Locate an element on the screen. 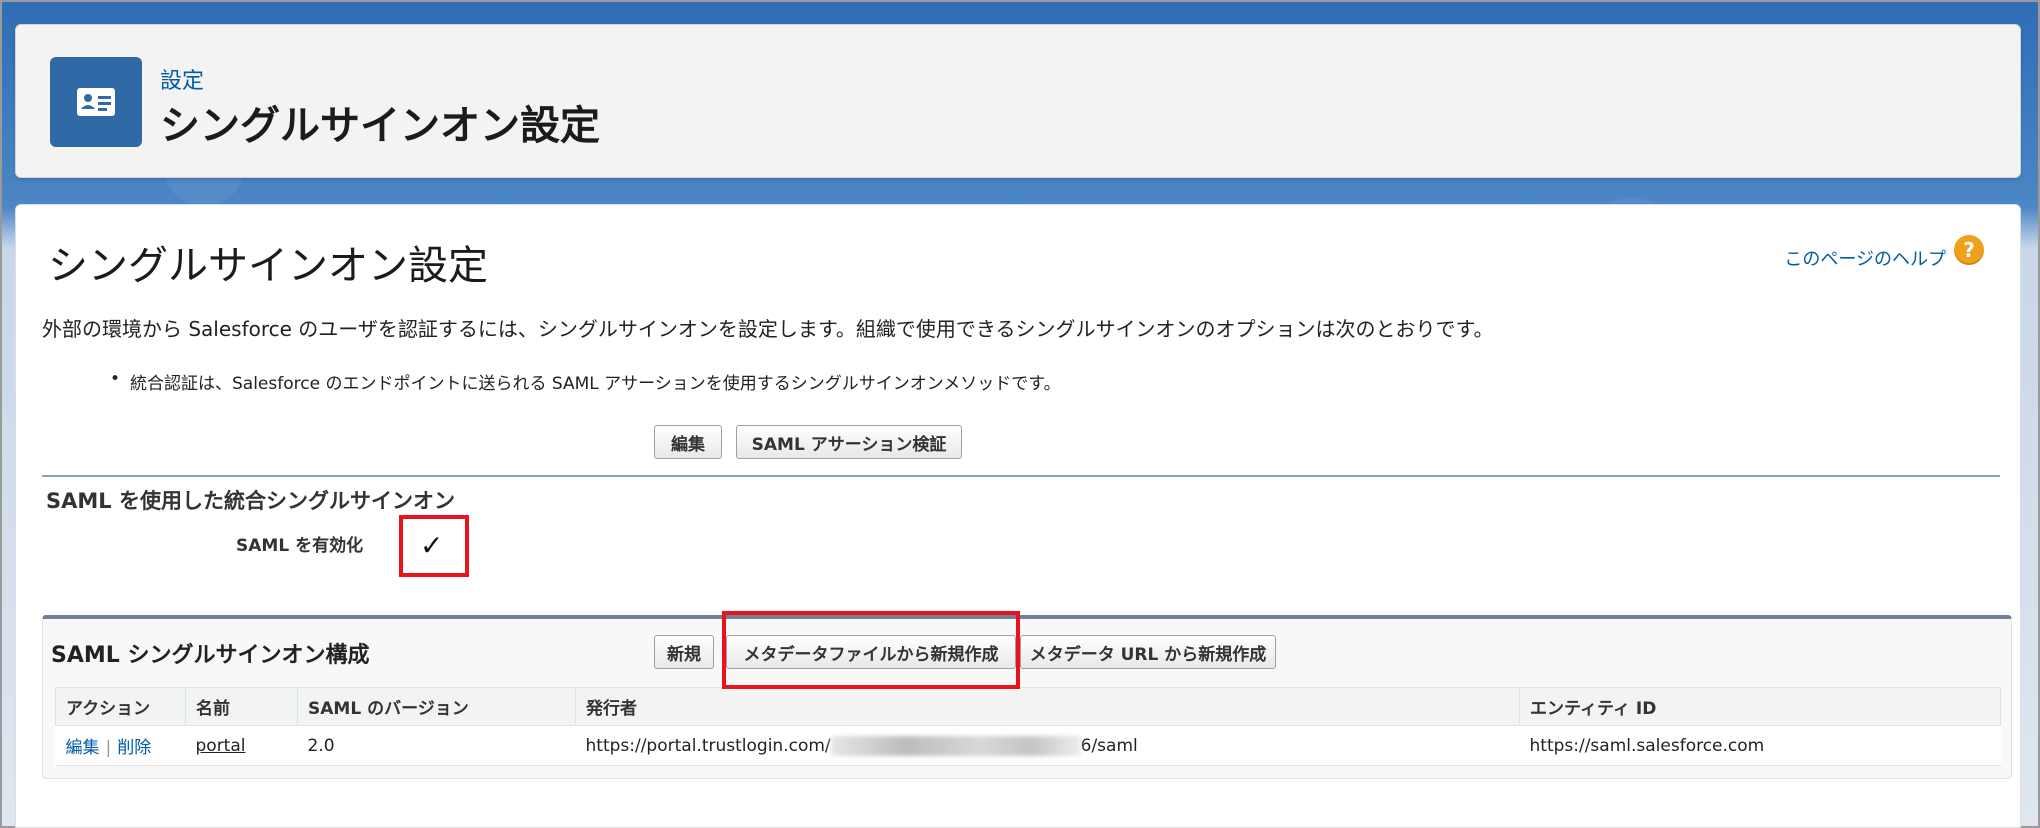  row-version-cell: 2.0 is located at coordinates (436, 745).